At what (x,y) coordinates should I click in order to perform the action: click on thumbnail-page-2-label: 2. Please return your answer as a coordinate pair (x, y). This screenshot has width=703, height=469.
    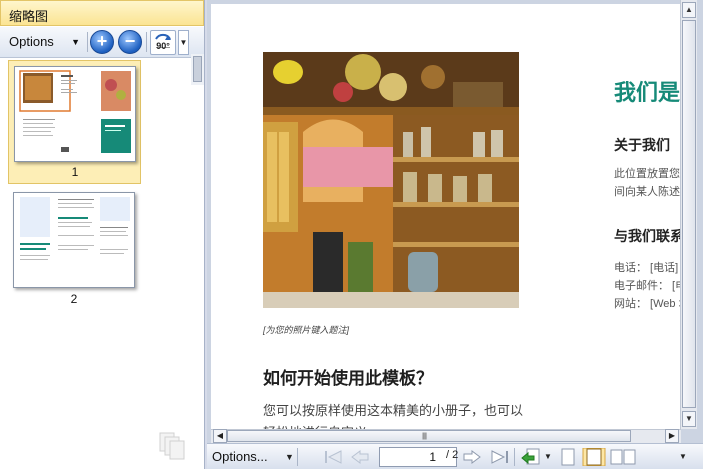
    Looking at the image, I should click on (74, 299).